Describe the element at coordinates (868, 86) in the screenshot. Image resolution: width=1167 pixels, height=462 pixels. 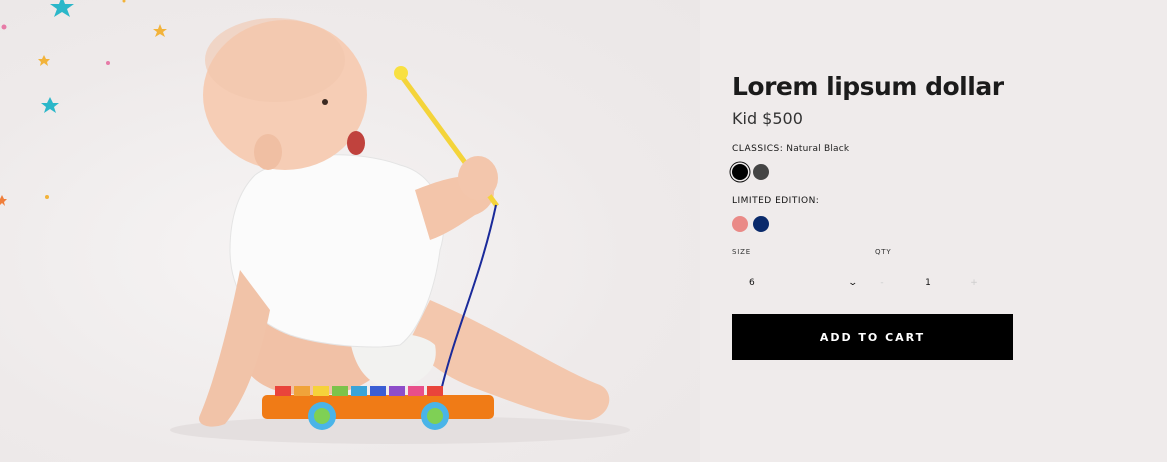
I see `product-title: Lorem lipsum dollar` at that location.